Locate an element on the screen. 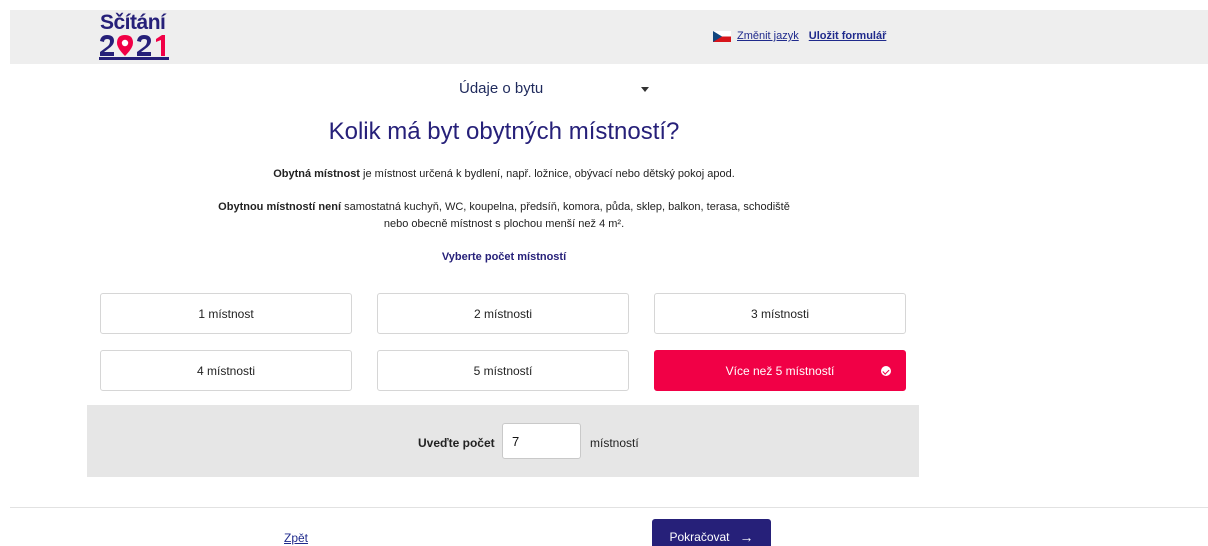 The image size is (1208, 546). continue-button-label: Pokračovat is located at coordinates (699, 537).